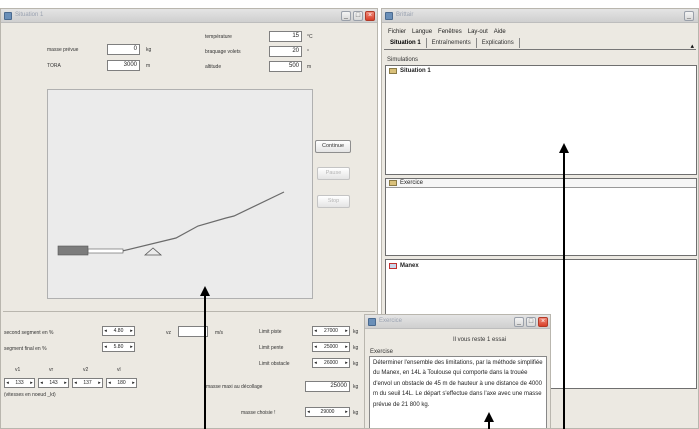 The width and height of the screenshot is (699, 429). I want to click on vr-spinner: ◂ 143 ▸, so click(53, 383).